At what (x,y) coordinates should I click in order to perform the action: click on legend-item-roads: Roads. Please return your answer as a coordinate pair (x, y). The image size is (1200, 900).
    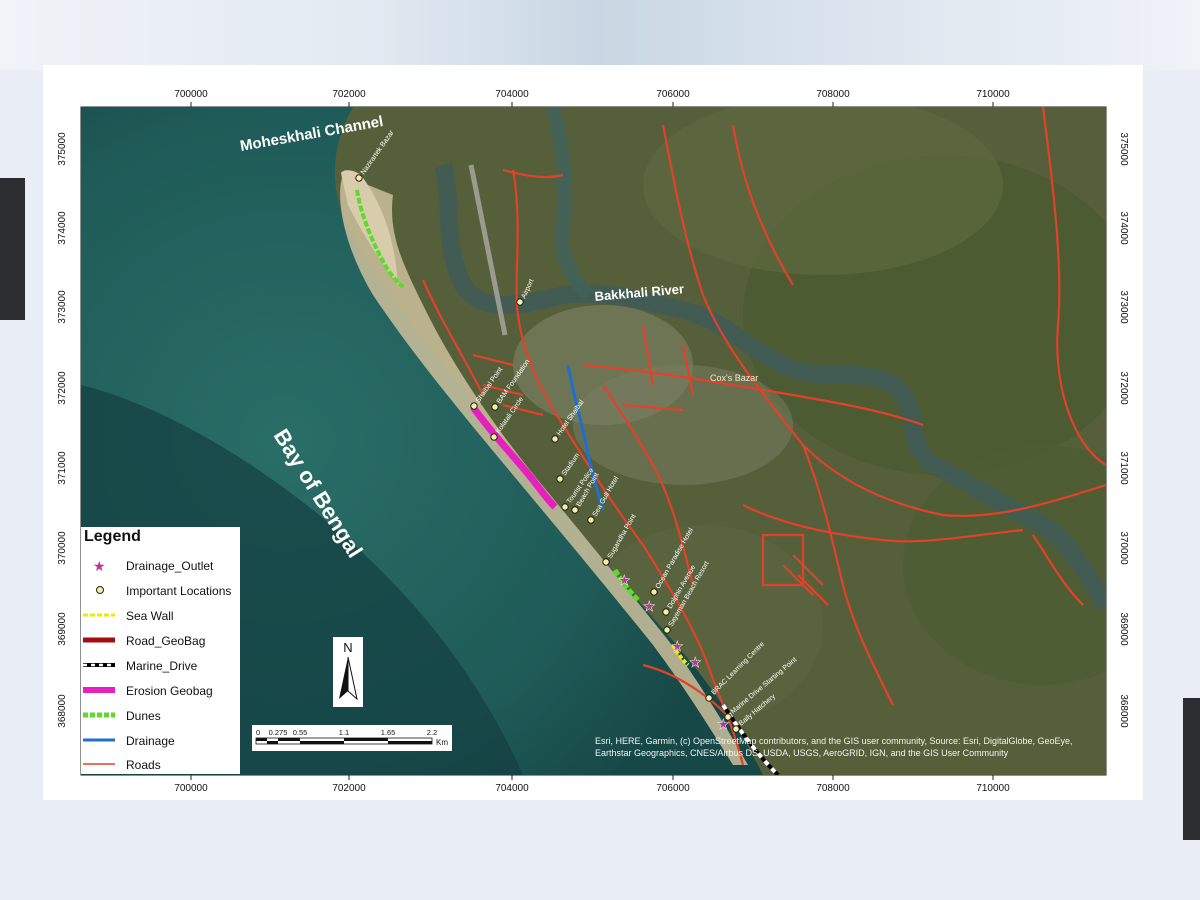
    Looking at the image, I should click on (160, 766).